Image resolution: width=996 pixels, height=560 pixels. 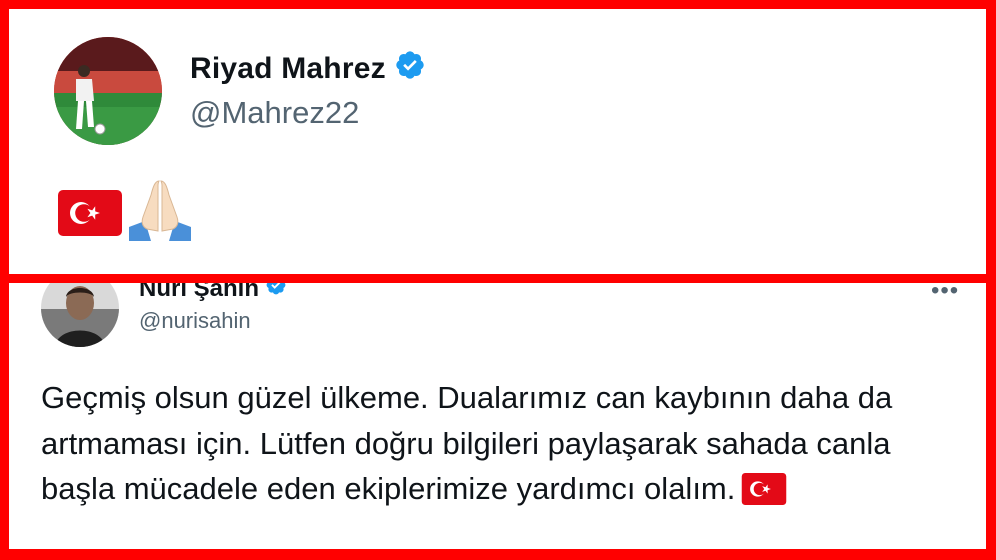 I want to click on display-name-text: Nuri Şahin, so click(x=199, y=293).